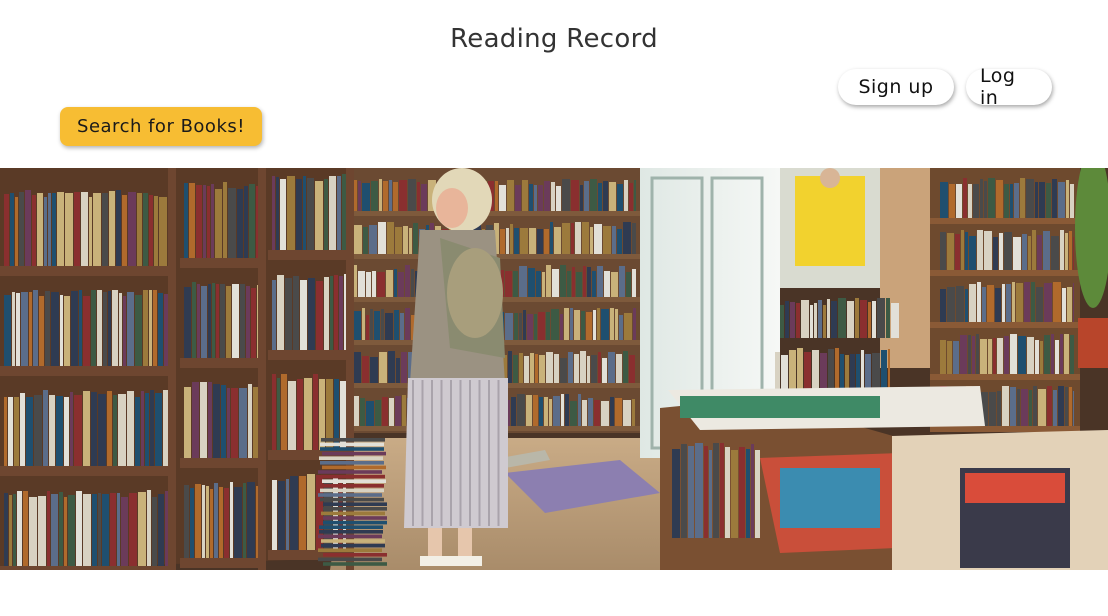 The image size is (1108, 616). I want to click on log-in-button: Log in, so click(1009, 87).